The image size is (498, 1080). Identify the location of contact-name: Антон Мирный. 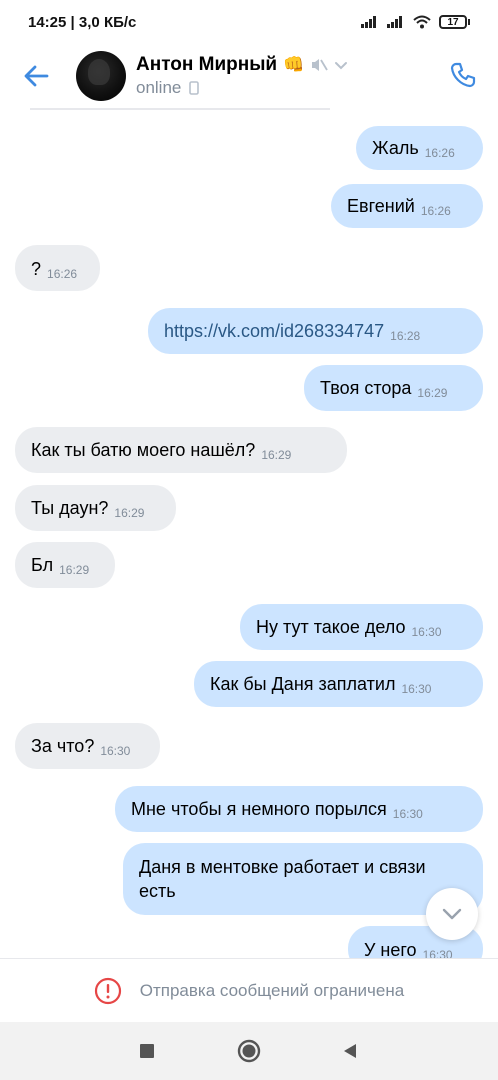
(207, 64).